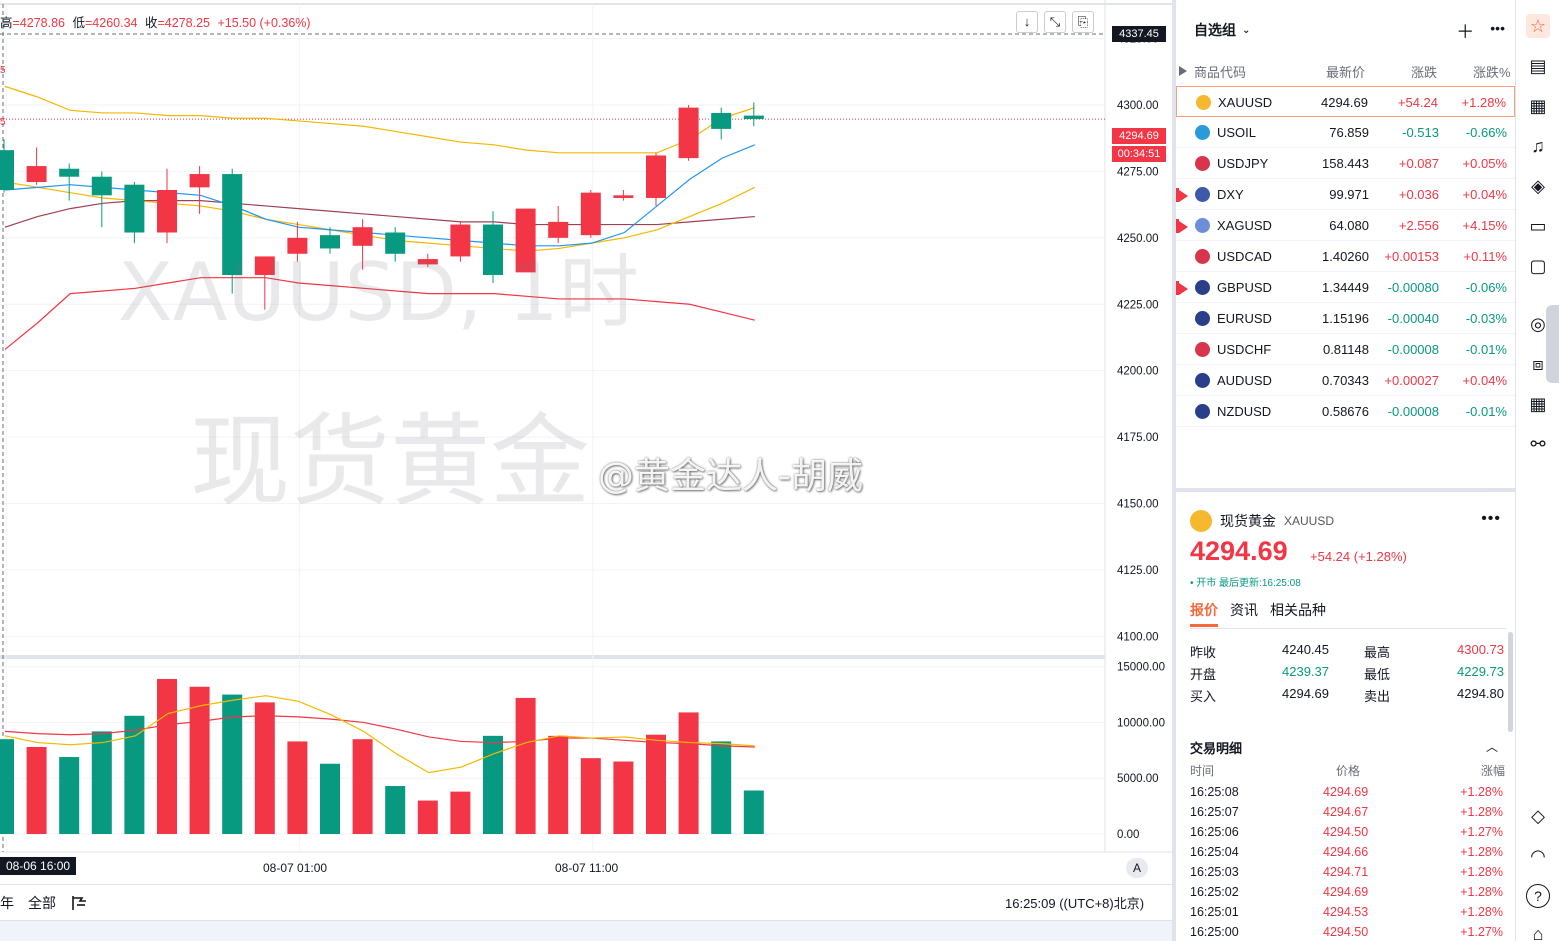 The height and width of the screenshot is (941, 1559). Describe the element at coordinates (1377, 652) in the screenshot. I see `high-label: 最高` at that location.